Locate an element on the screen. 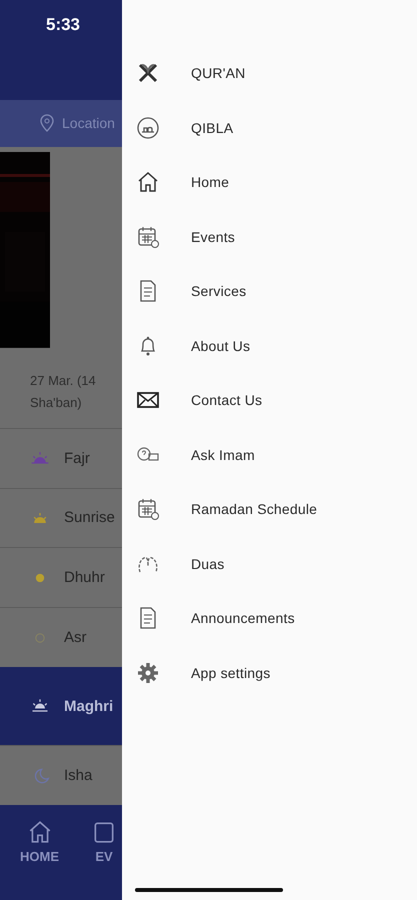  menu-item: Ask Imam is located at coordinates (223, 454).